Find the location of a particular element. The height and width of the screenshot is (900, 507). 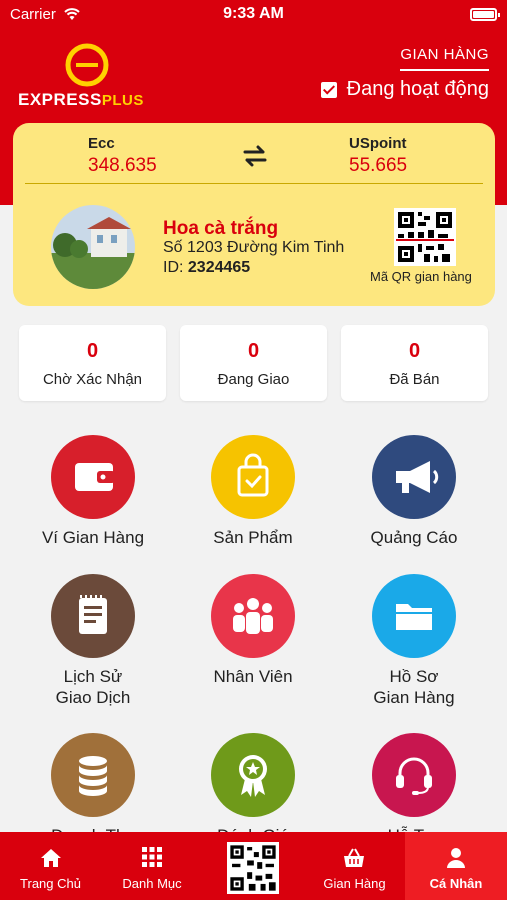

ecc-value: 348.635 is located at coordinates (122, 165).